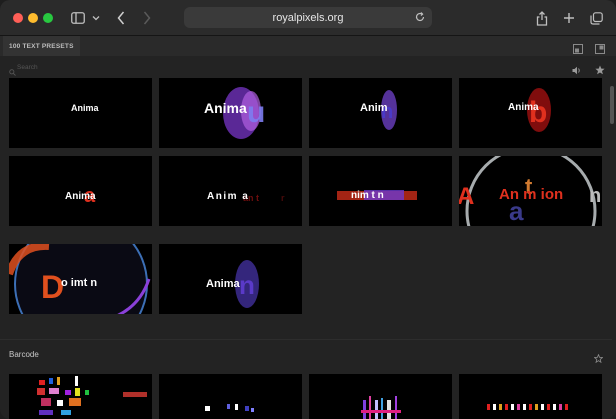 The width and height of the screenshot is (616, 419). I want to click on preset-text: Anim a, so click(228, 196).